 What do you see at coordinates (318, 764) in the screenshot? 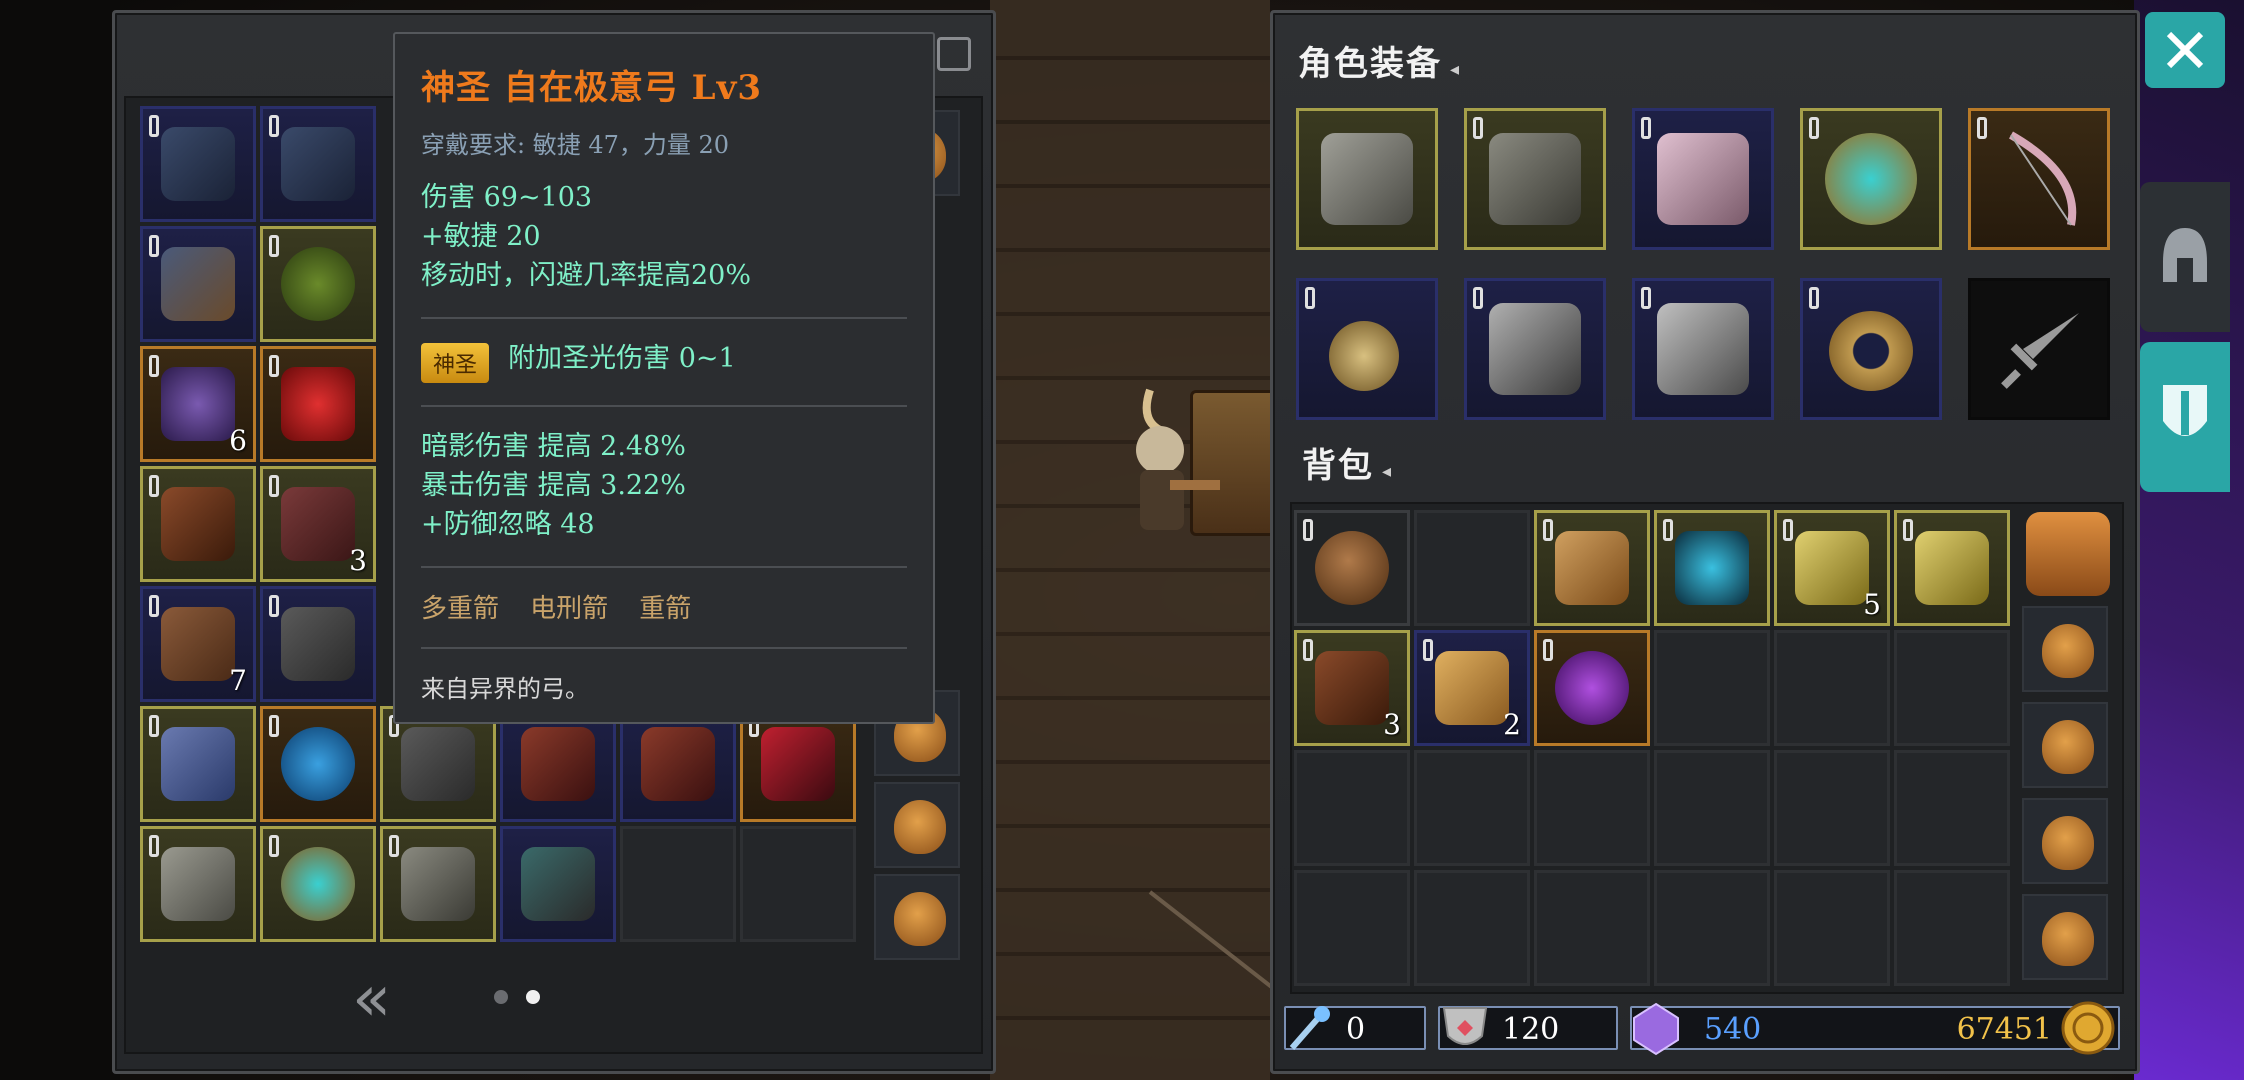
I see `stash-slot-amulet` at bounding box center [318, 764].